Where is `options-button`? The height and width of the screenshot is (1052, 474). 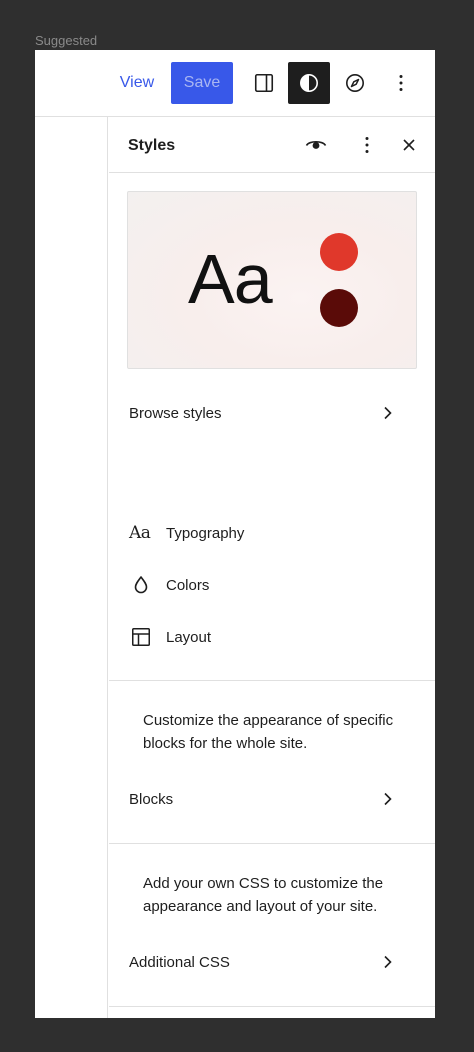
options-button is located at coordinates (401, 83).